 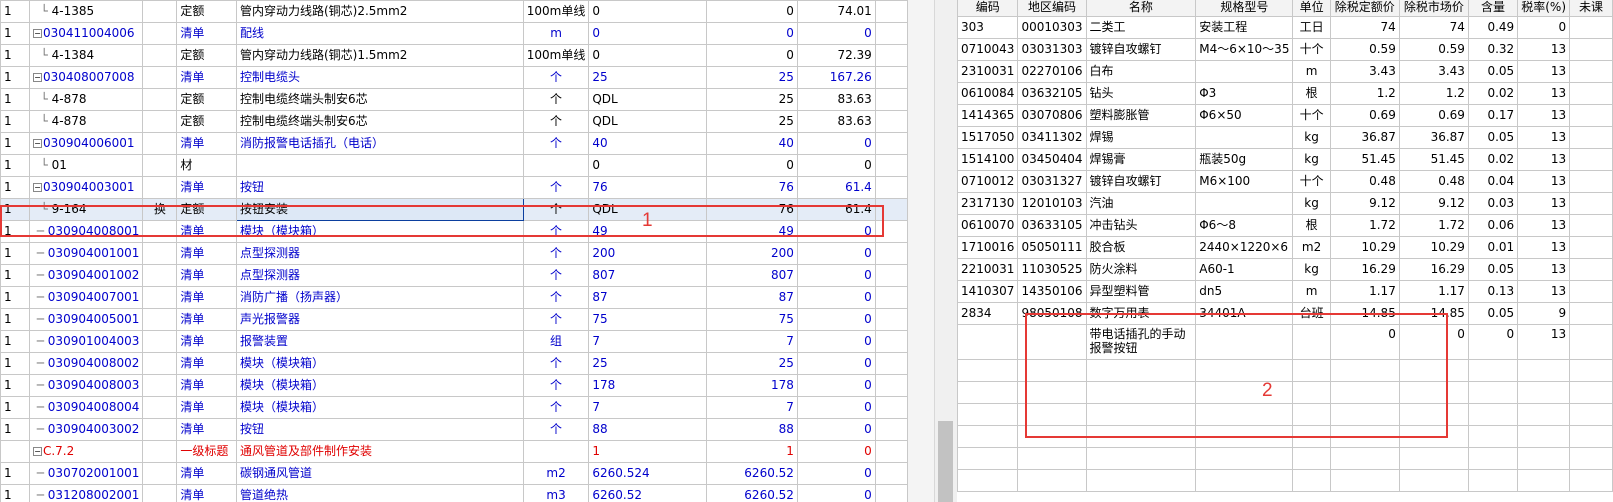 What do you see at coordinates (556, 473) in the screenshot?
I see `unit-cell: m2` at bounding box center [556, 473].